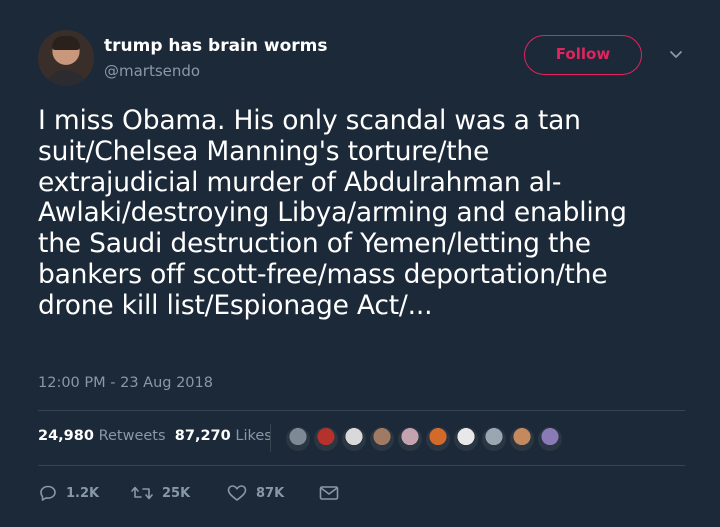  What do you see at coordinates (216, 46) in the screenshot?
I see `display-name: trump has brain worms` at bounding box center [216, 46].